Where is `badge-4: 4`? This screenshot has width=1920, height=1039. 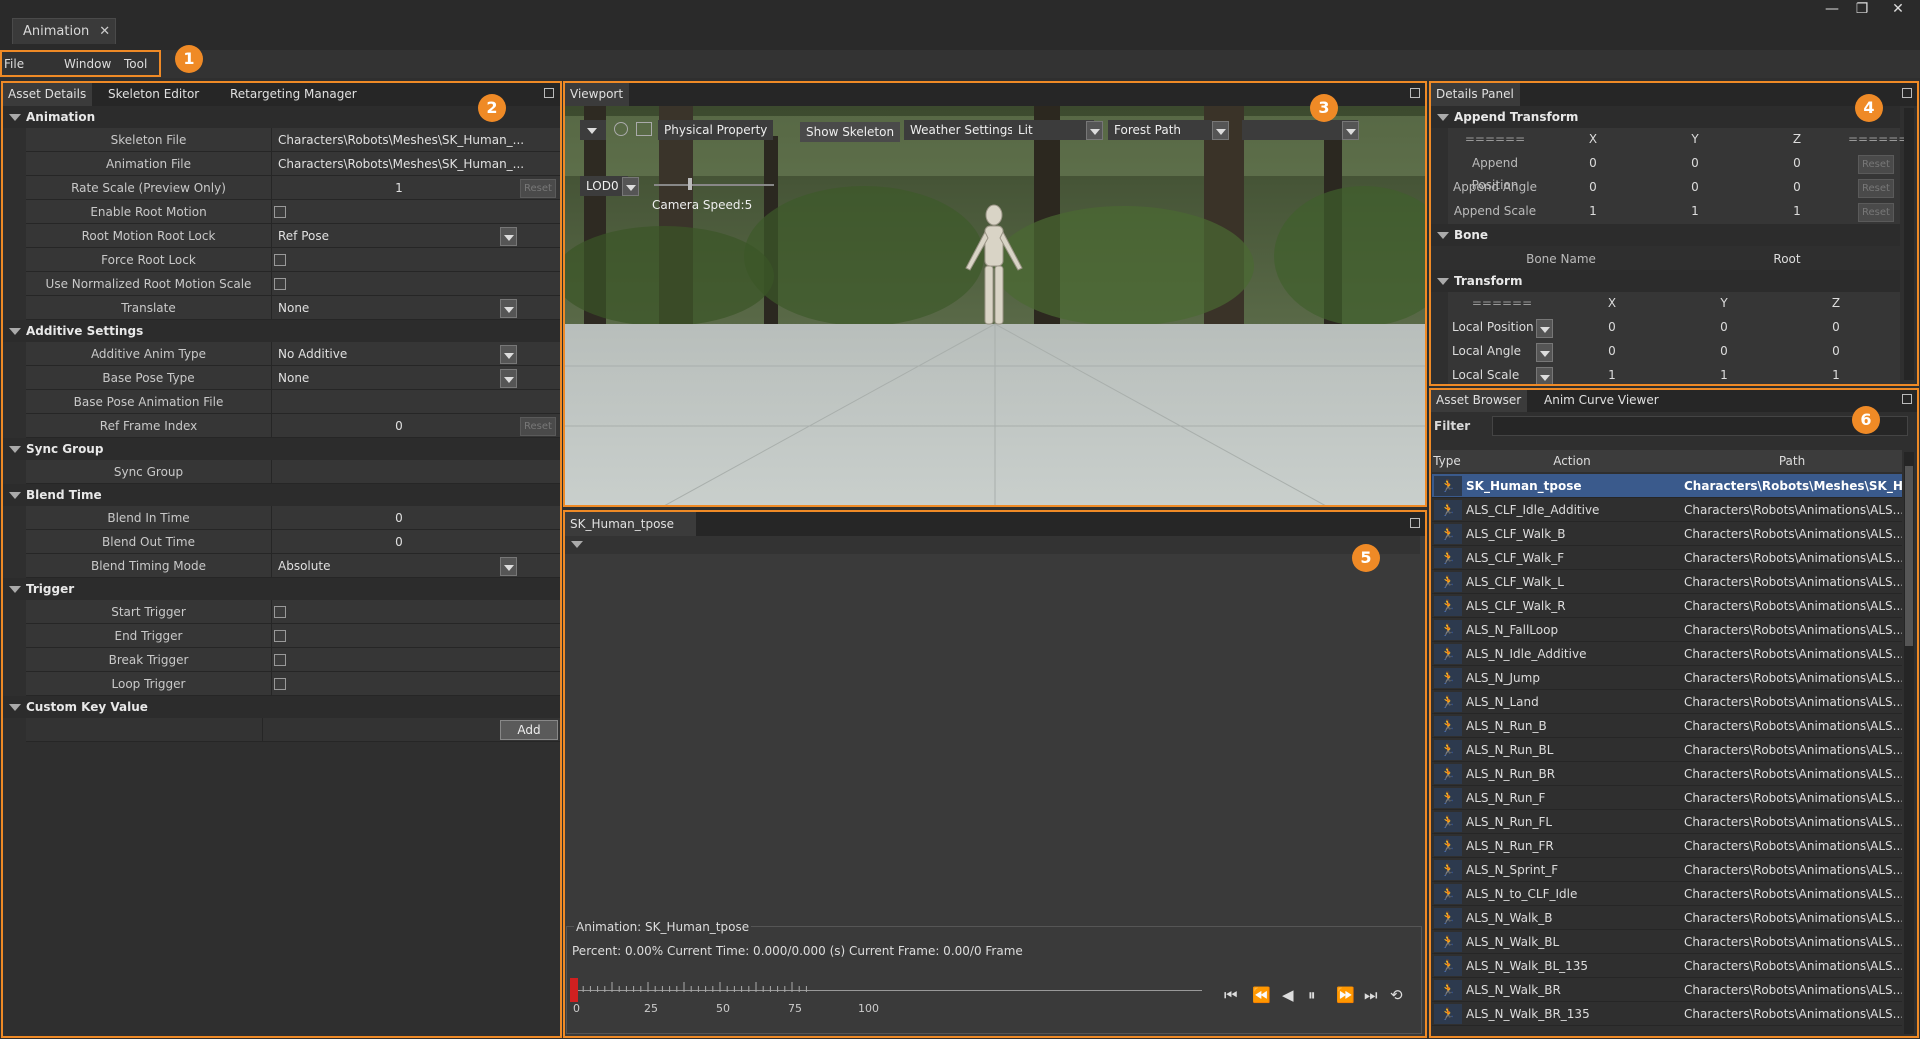
badge-4: 4 is located at coordinates (1869, 108).